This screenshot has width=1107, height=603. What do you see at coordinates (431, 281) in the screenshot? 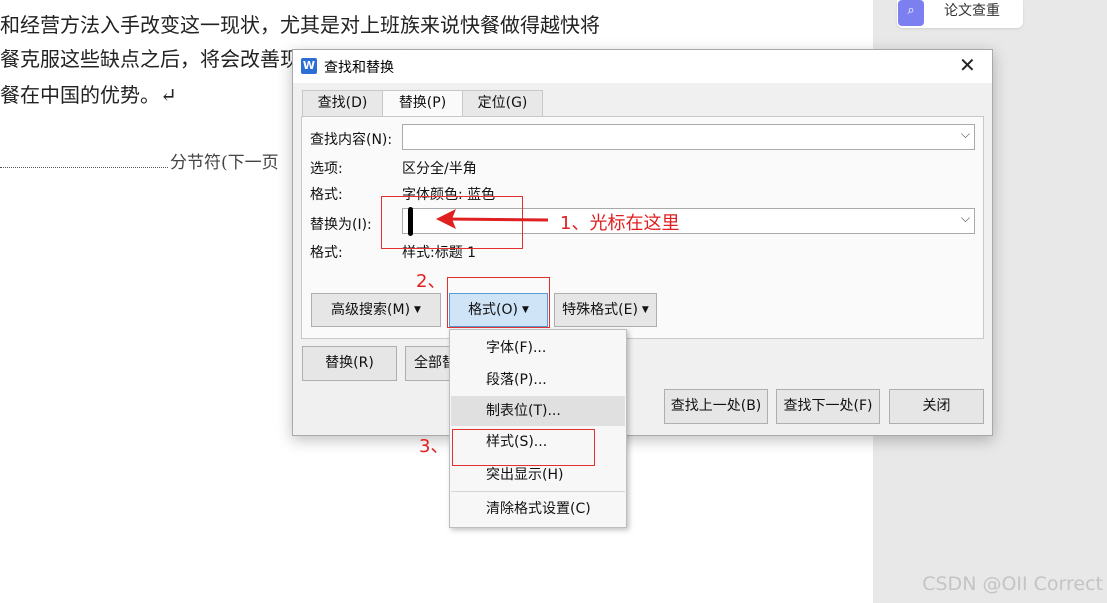
I see `annotation-step2: 2、` at bounding box center [431, 281].